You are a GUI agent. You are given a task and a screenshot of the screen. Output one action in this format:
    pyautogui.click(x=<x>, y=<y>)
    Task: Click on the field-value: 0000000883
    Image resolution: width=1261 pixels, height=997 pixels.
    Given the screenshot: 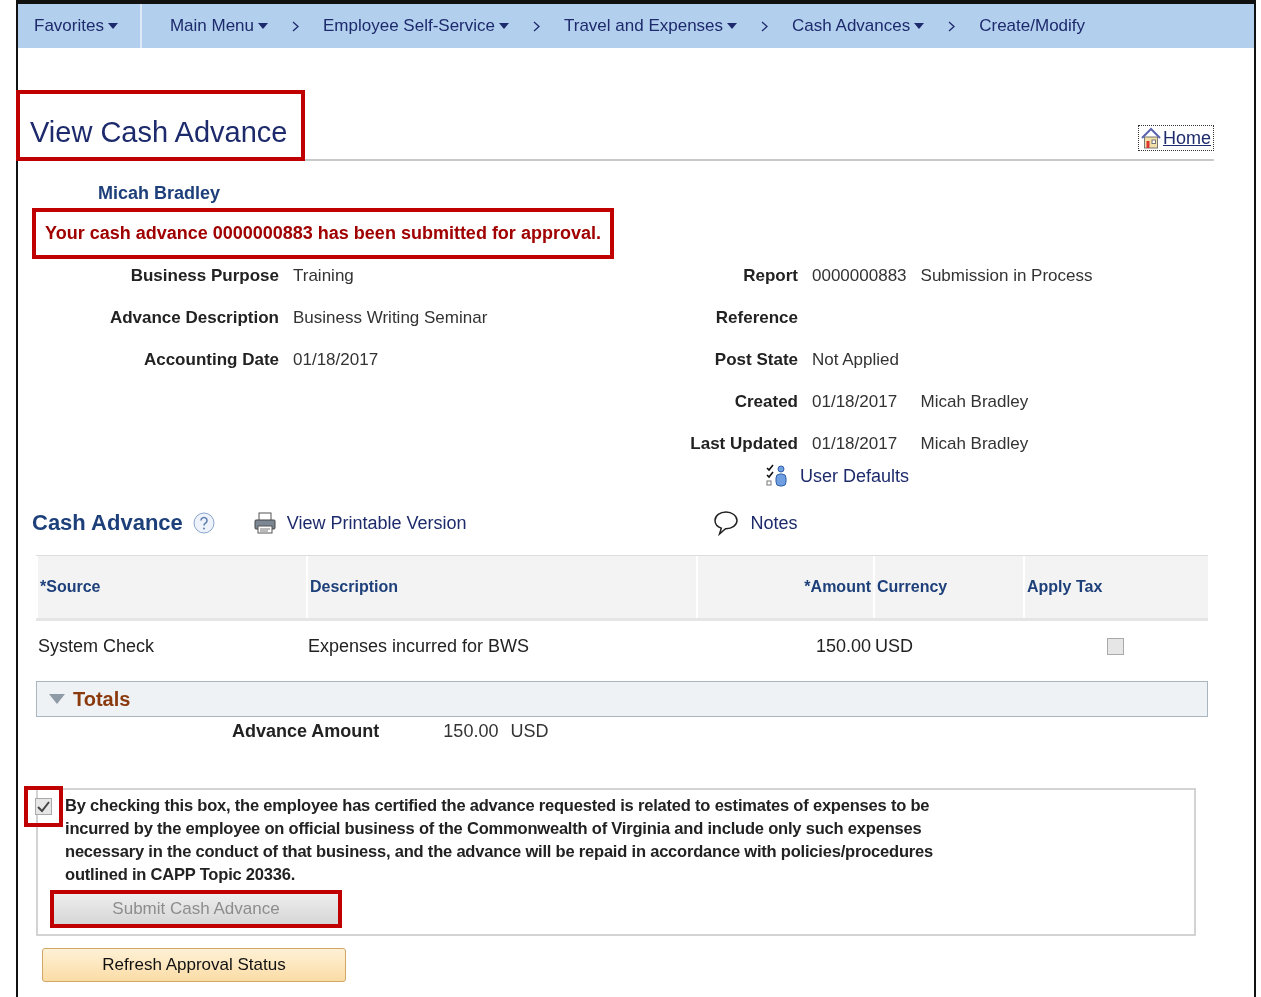 What is the action you would take?
    pyautogui.click(x=859, y=276)
    